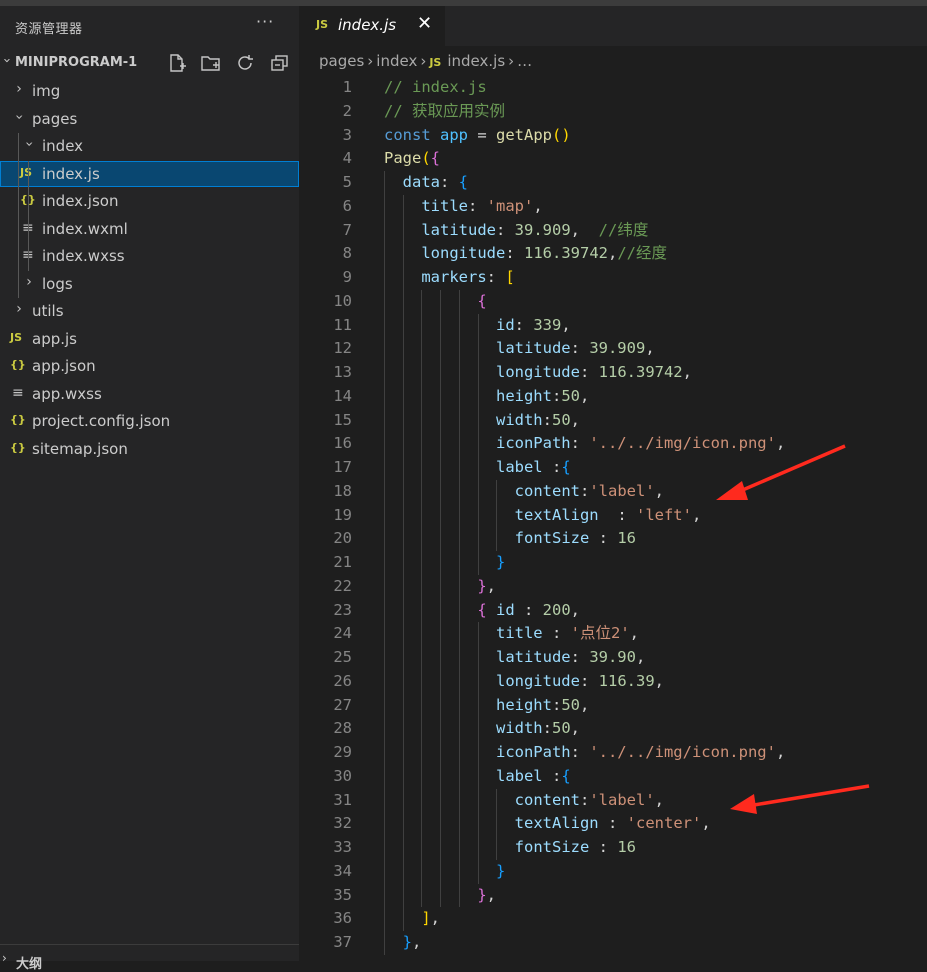 The image size is (927, 972). I want to click on code-line: 8 longitude: 116.39742,//经度, so click(613, 254).